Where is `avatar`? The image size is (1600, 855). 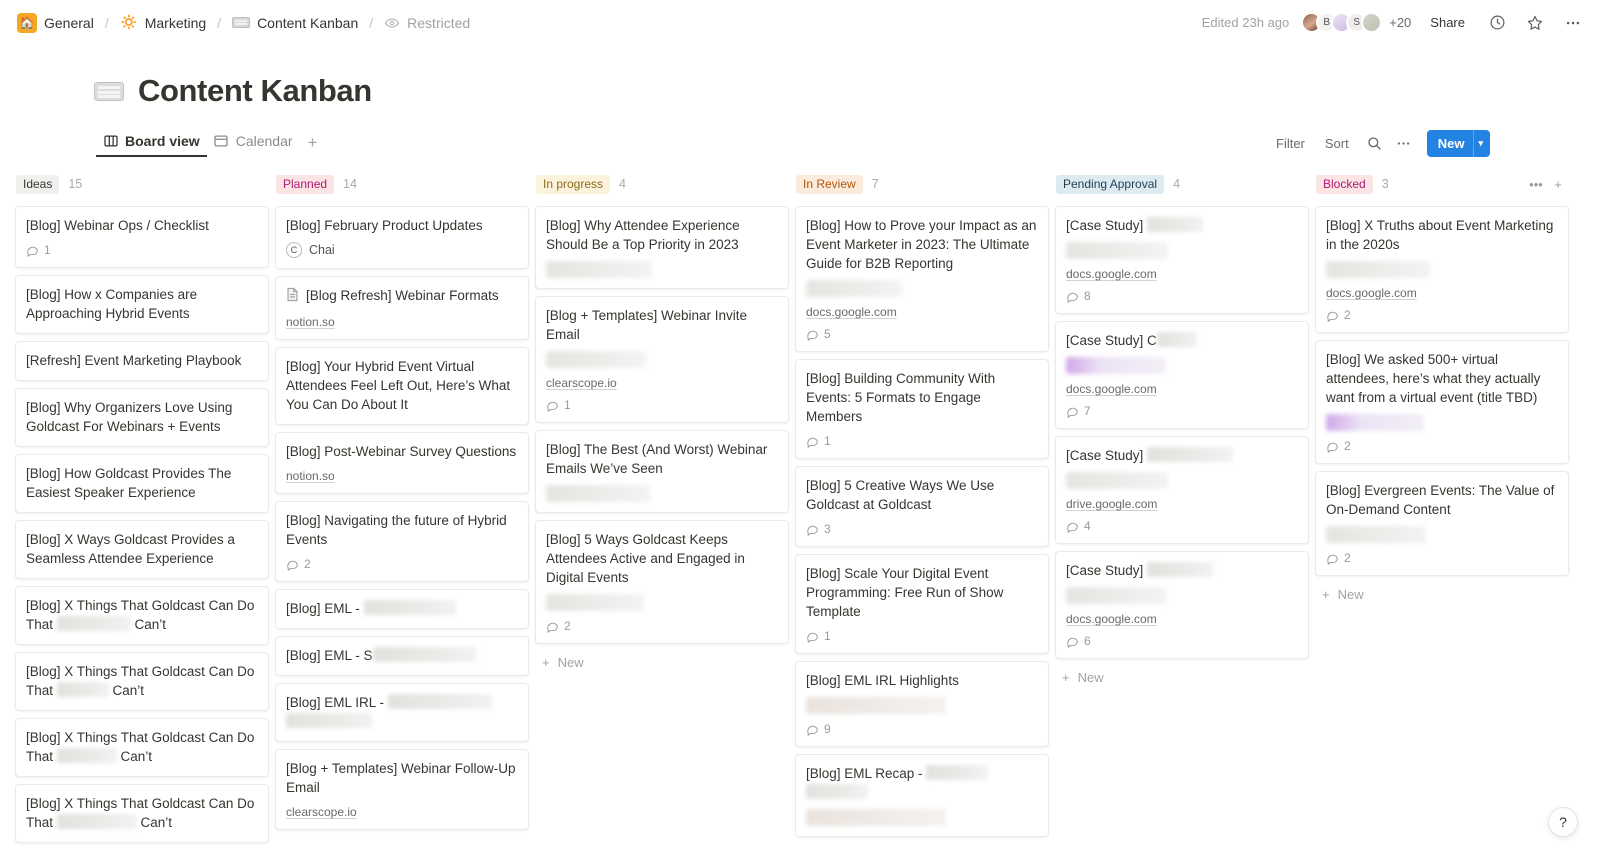 avatar is located at coordinates (1372, 22).